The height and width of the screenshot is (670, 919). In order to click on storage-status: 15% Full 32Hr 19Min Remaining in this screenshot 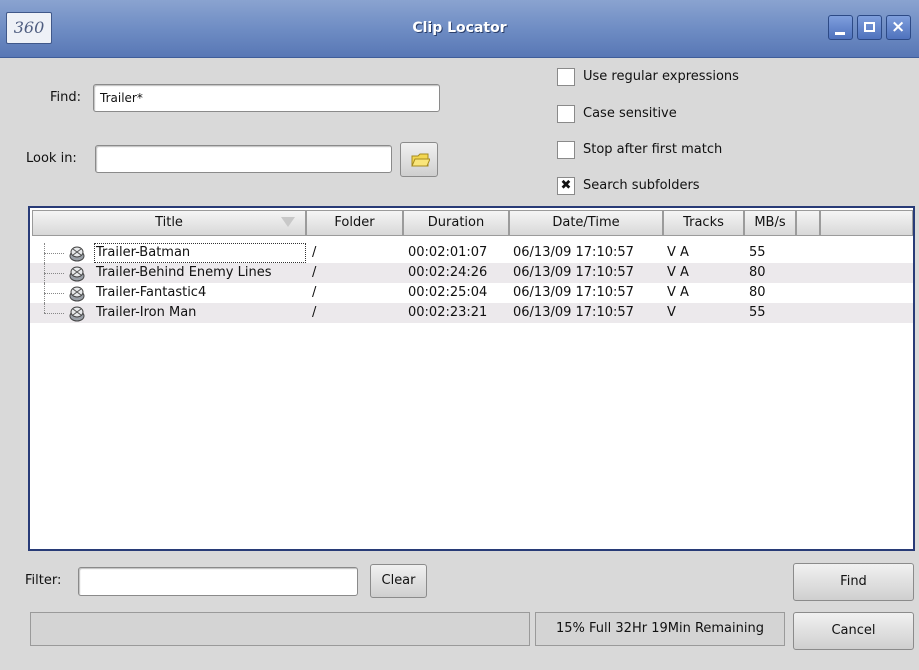, I will do `click(660, 629)`.